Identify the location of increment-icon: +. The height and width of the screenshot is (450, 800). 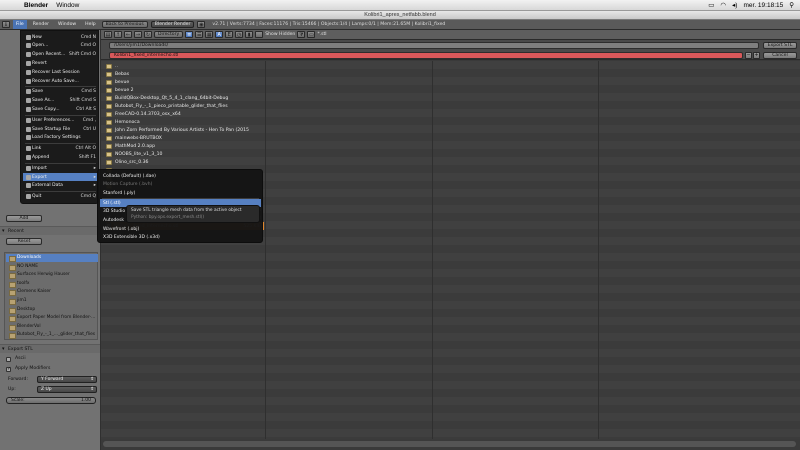
(756, 55).